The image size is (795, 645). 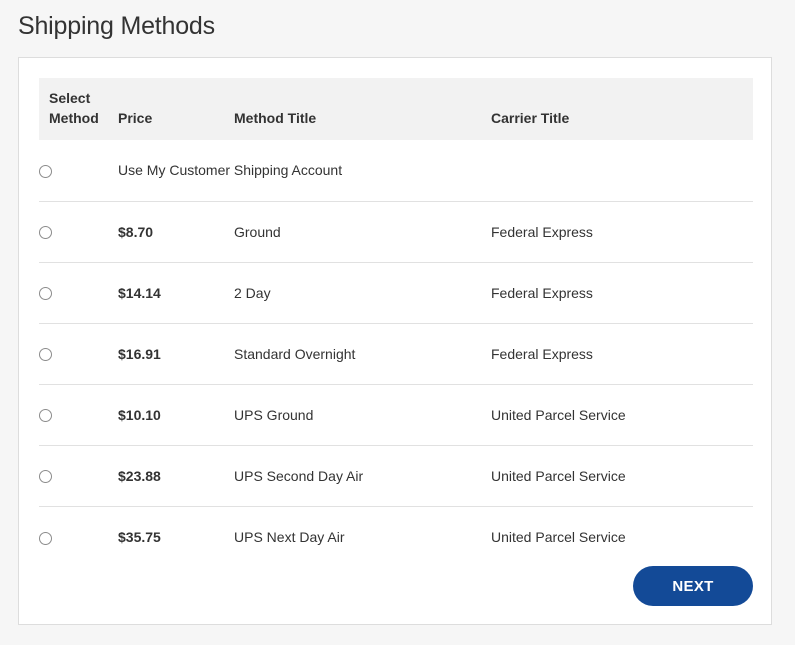 I want to click on method-title-cell: 2 Day, so click(x=252, y=292).